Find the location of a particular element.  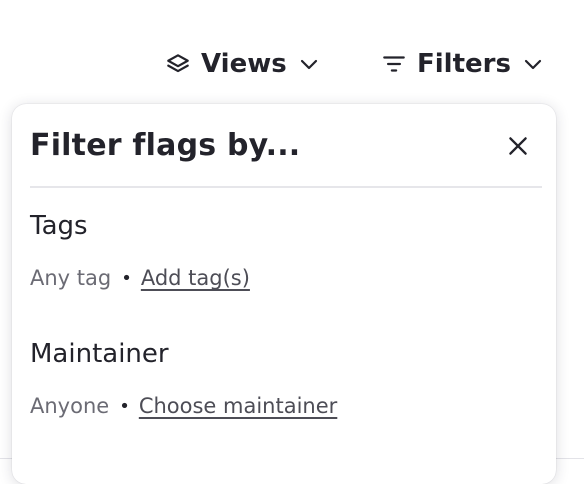

maintainer-section-title: Maintainer is located at coordinates (99, 354).